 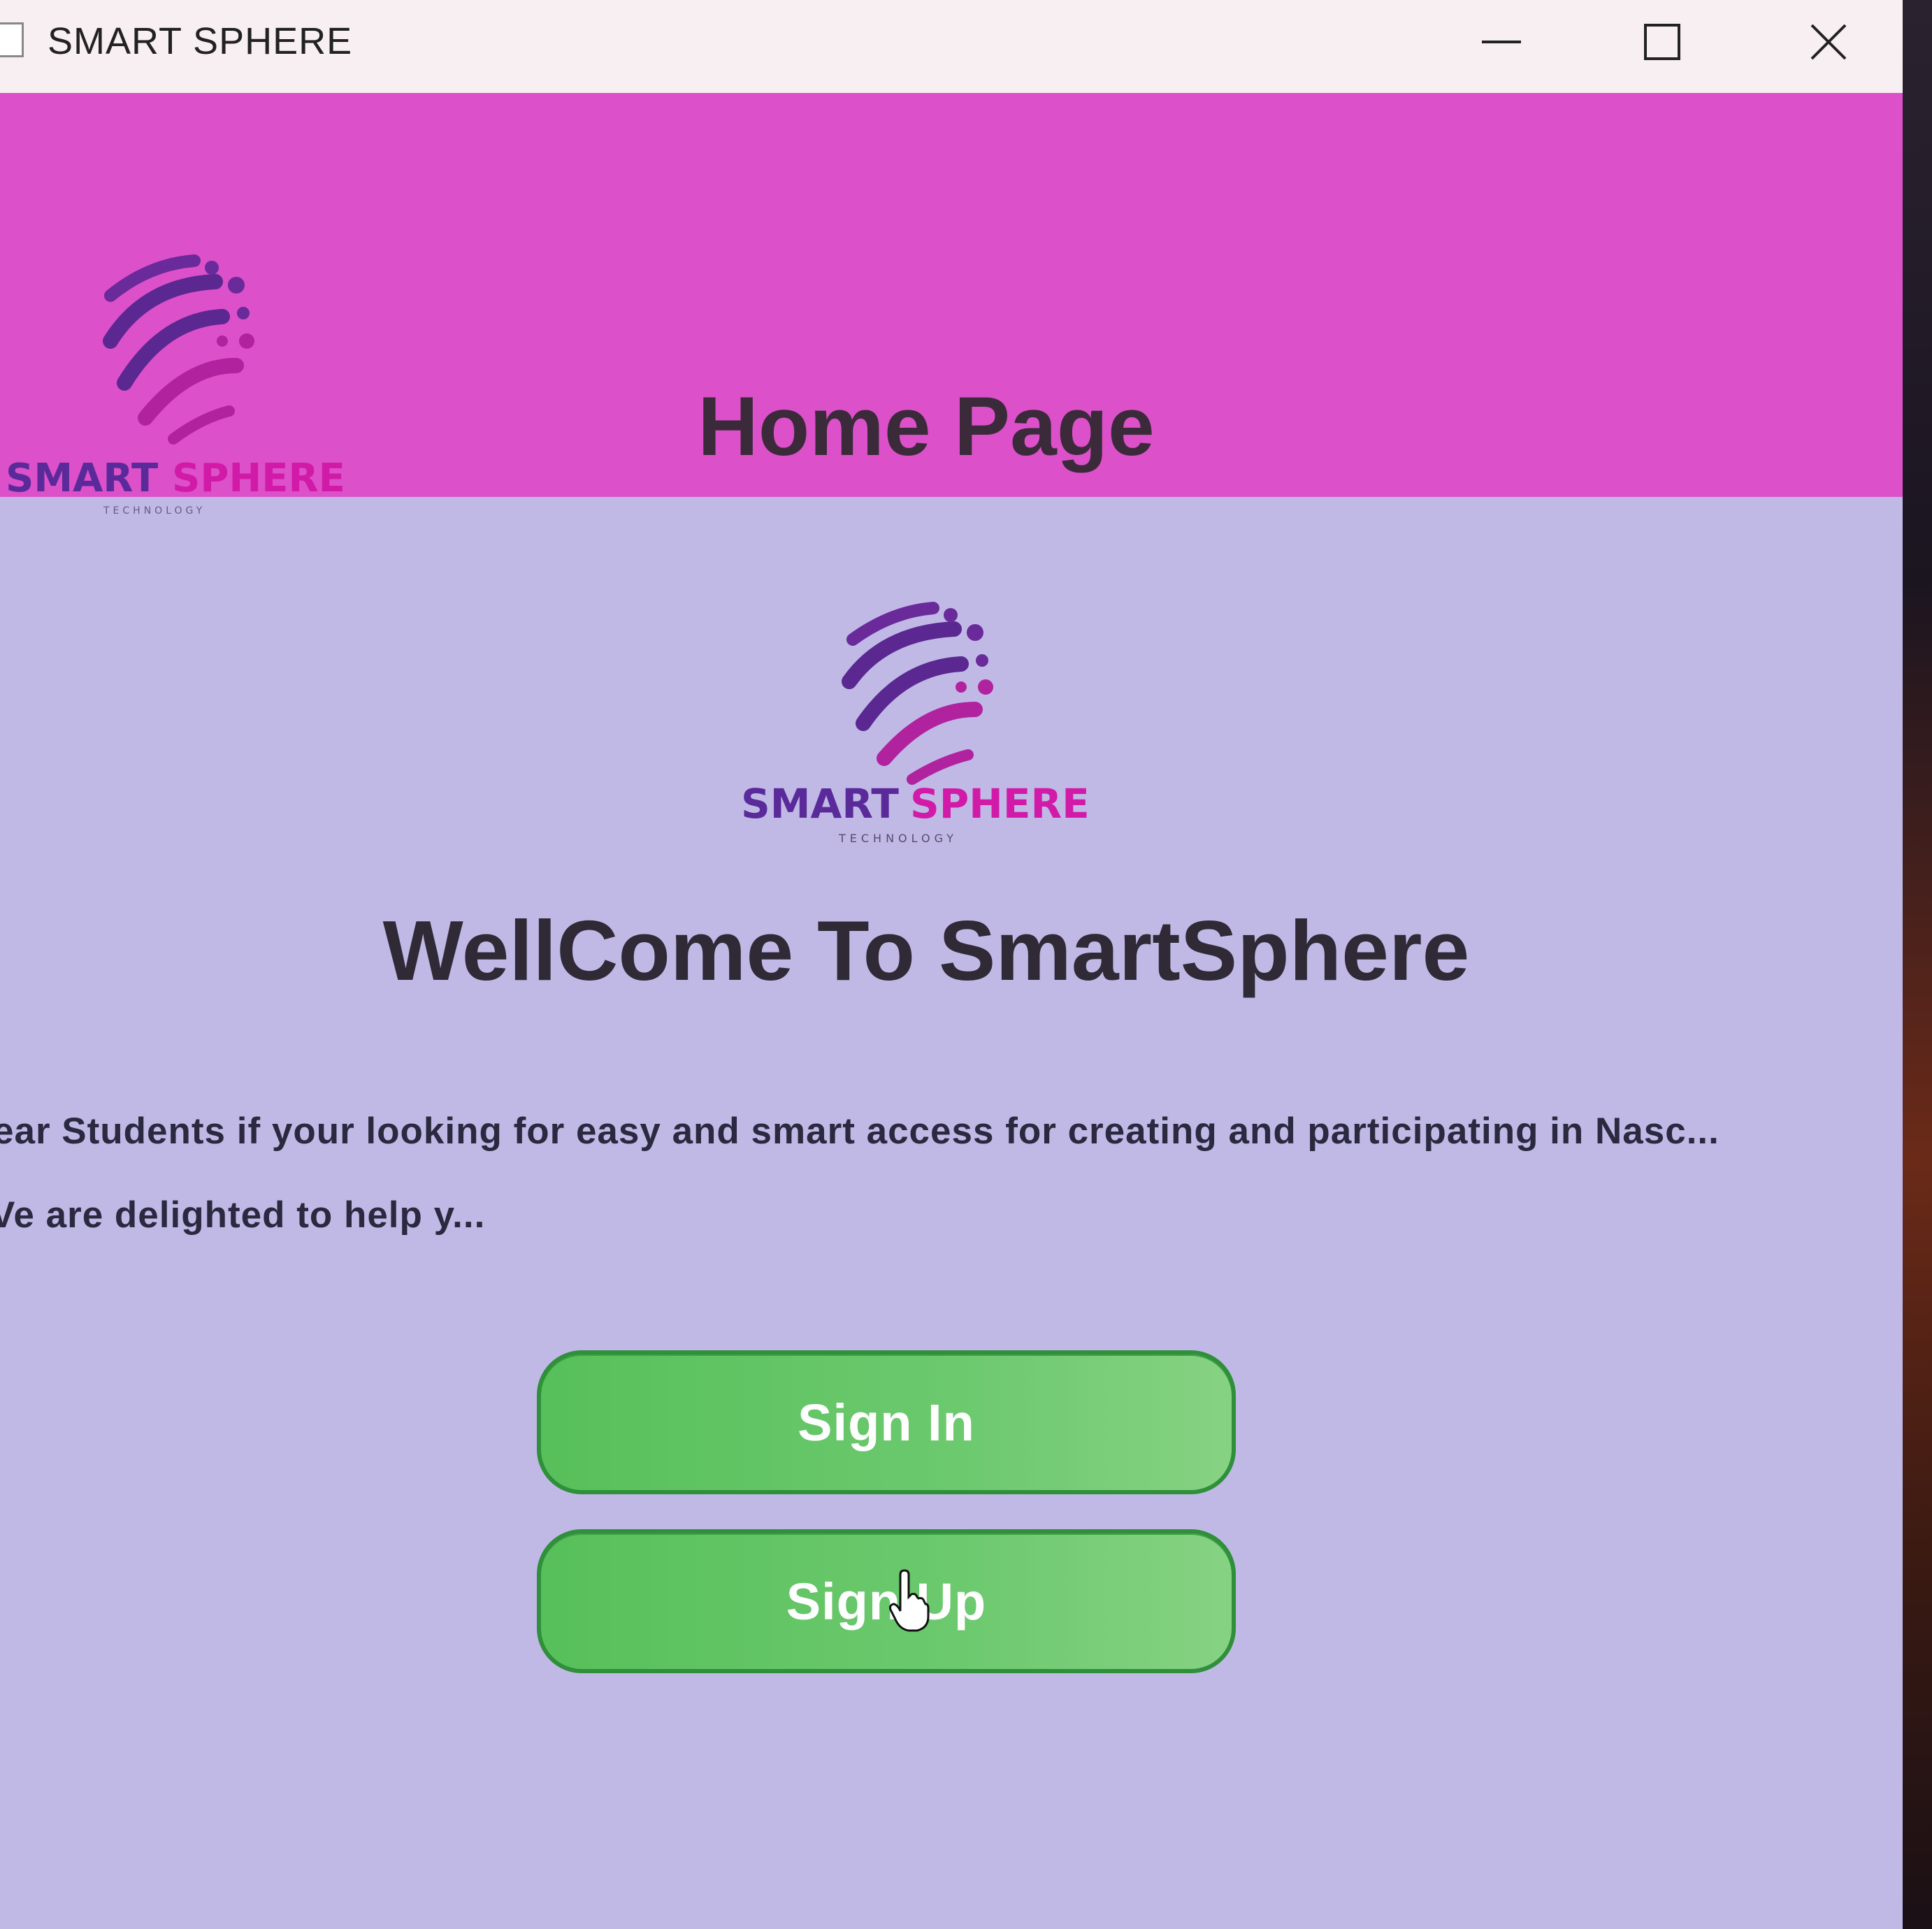 I want to click on close-icon, so click(x=1828, y=42).